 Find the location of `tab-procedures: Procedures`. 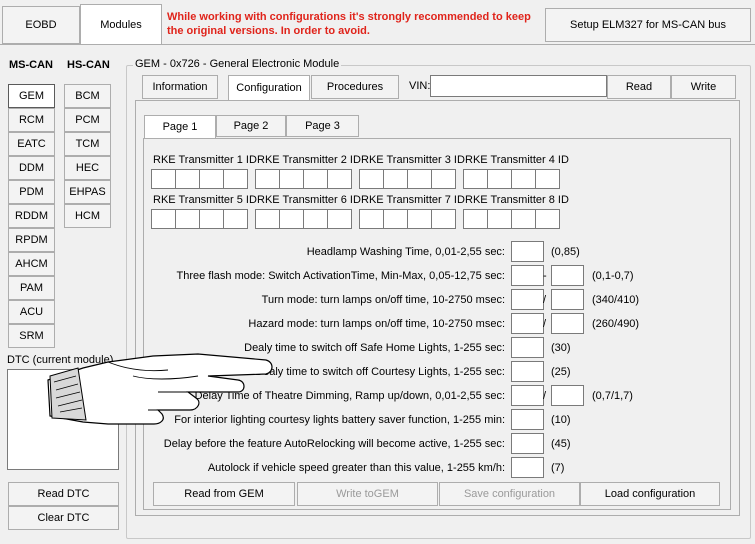

tab-procedures: Procedures is located at coordinates (355, 87).